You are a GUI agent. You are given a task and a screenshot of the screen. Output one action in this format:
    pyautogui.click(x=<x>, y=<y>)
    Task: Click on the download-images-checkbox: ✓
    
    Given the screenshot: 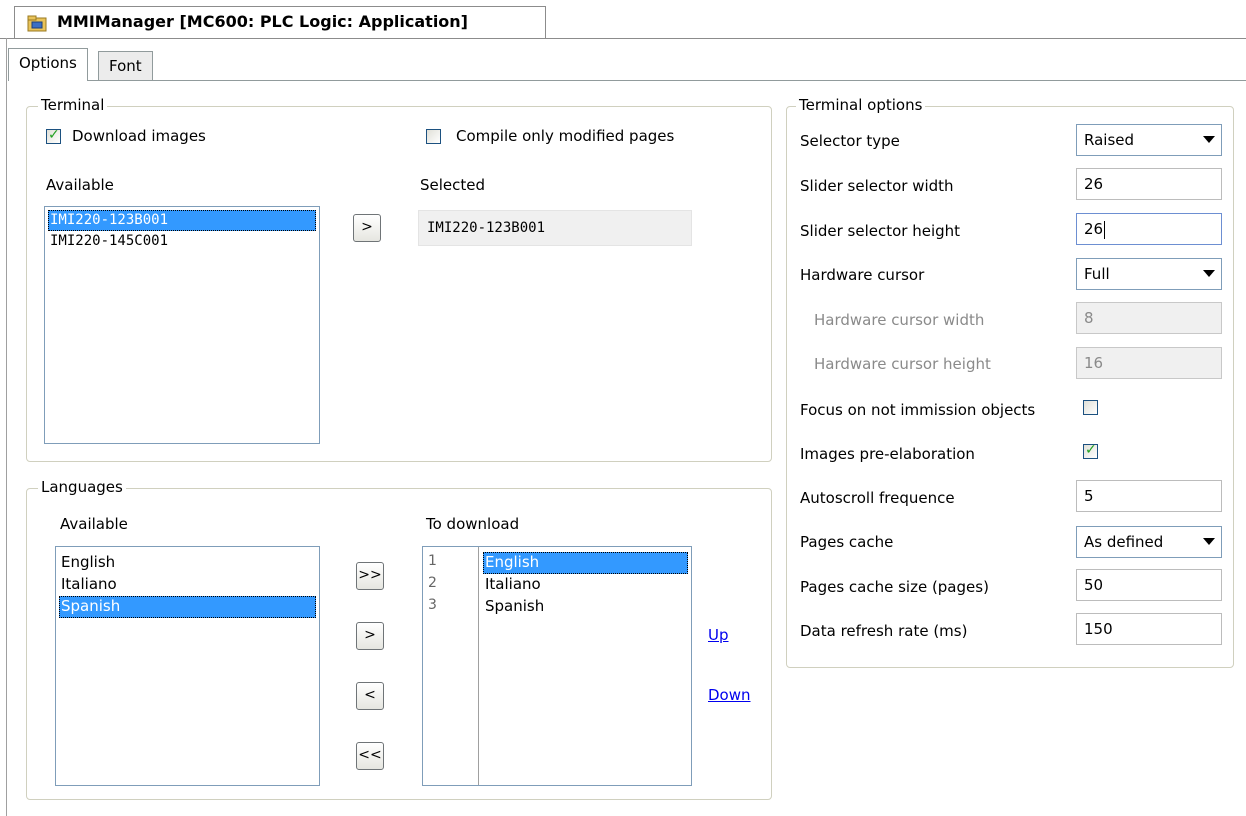 What is the action you would take?
    pyautogui.click(x=53, y=135)
    